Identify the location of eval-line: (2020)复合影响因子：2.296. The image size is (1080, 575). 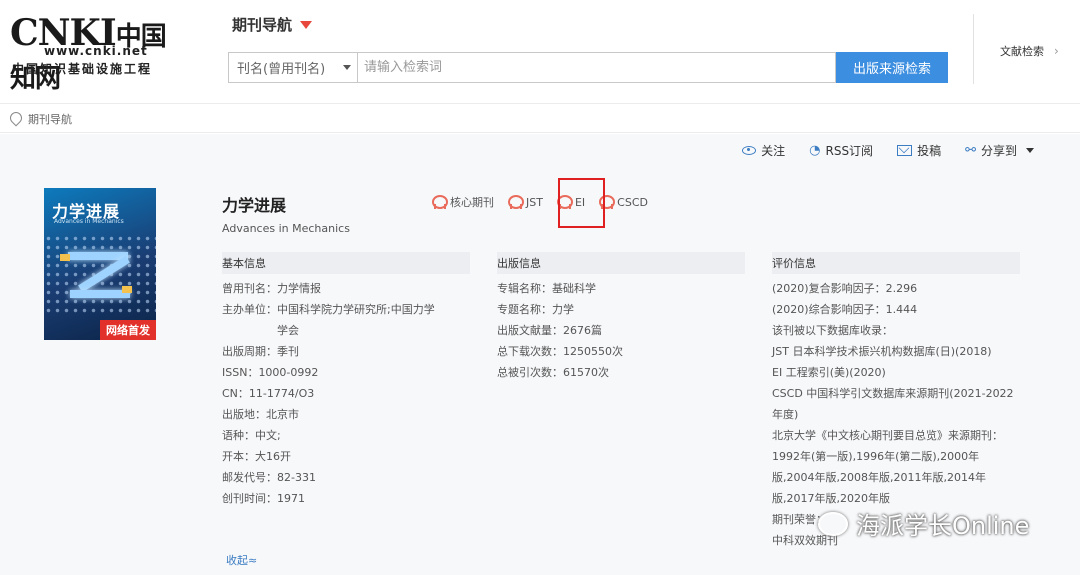
(845, 288).